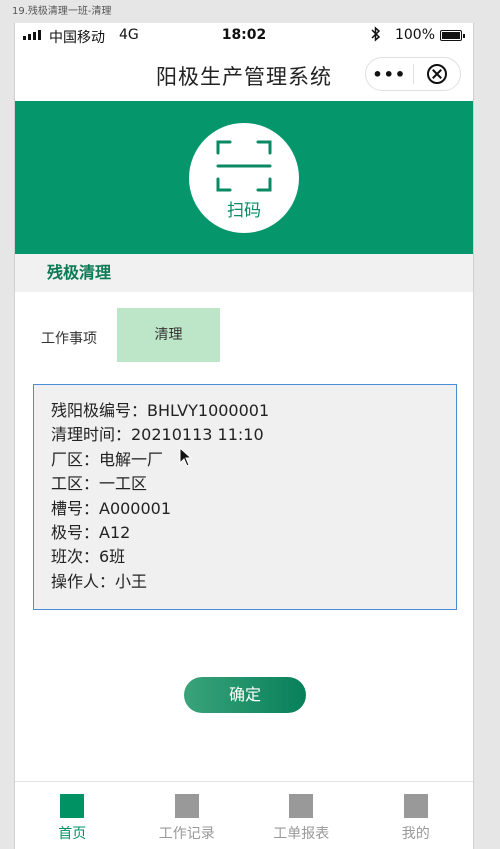  I want to click on confirm-button: 确定, so click(245, 695).